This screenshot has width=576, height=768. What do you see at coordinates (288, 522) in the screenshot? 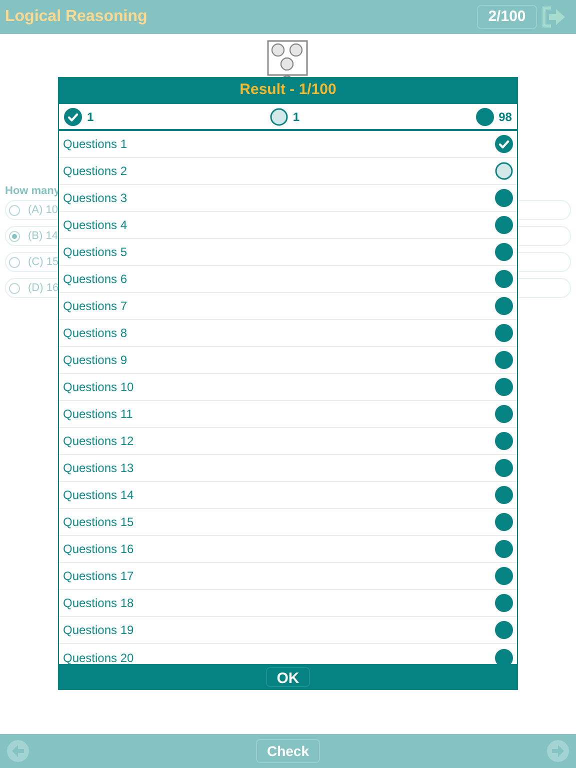
I see `question-row: Questions 15` at bounding box center [288, 522].